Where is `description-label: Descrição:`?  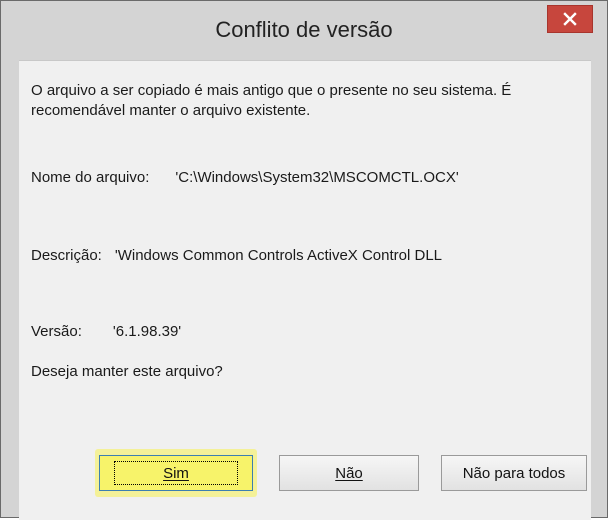
description-label: Descrição: is located at coordinates (66, 255).